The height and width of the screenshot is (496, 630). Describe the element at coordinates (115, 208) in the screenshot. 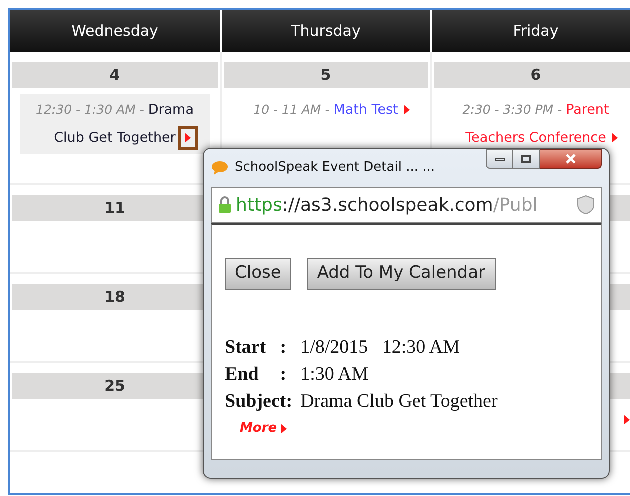

I see `date-number: 11` at that location.